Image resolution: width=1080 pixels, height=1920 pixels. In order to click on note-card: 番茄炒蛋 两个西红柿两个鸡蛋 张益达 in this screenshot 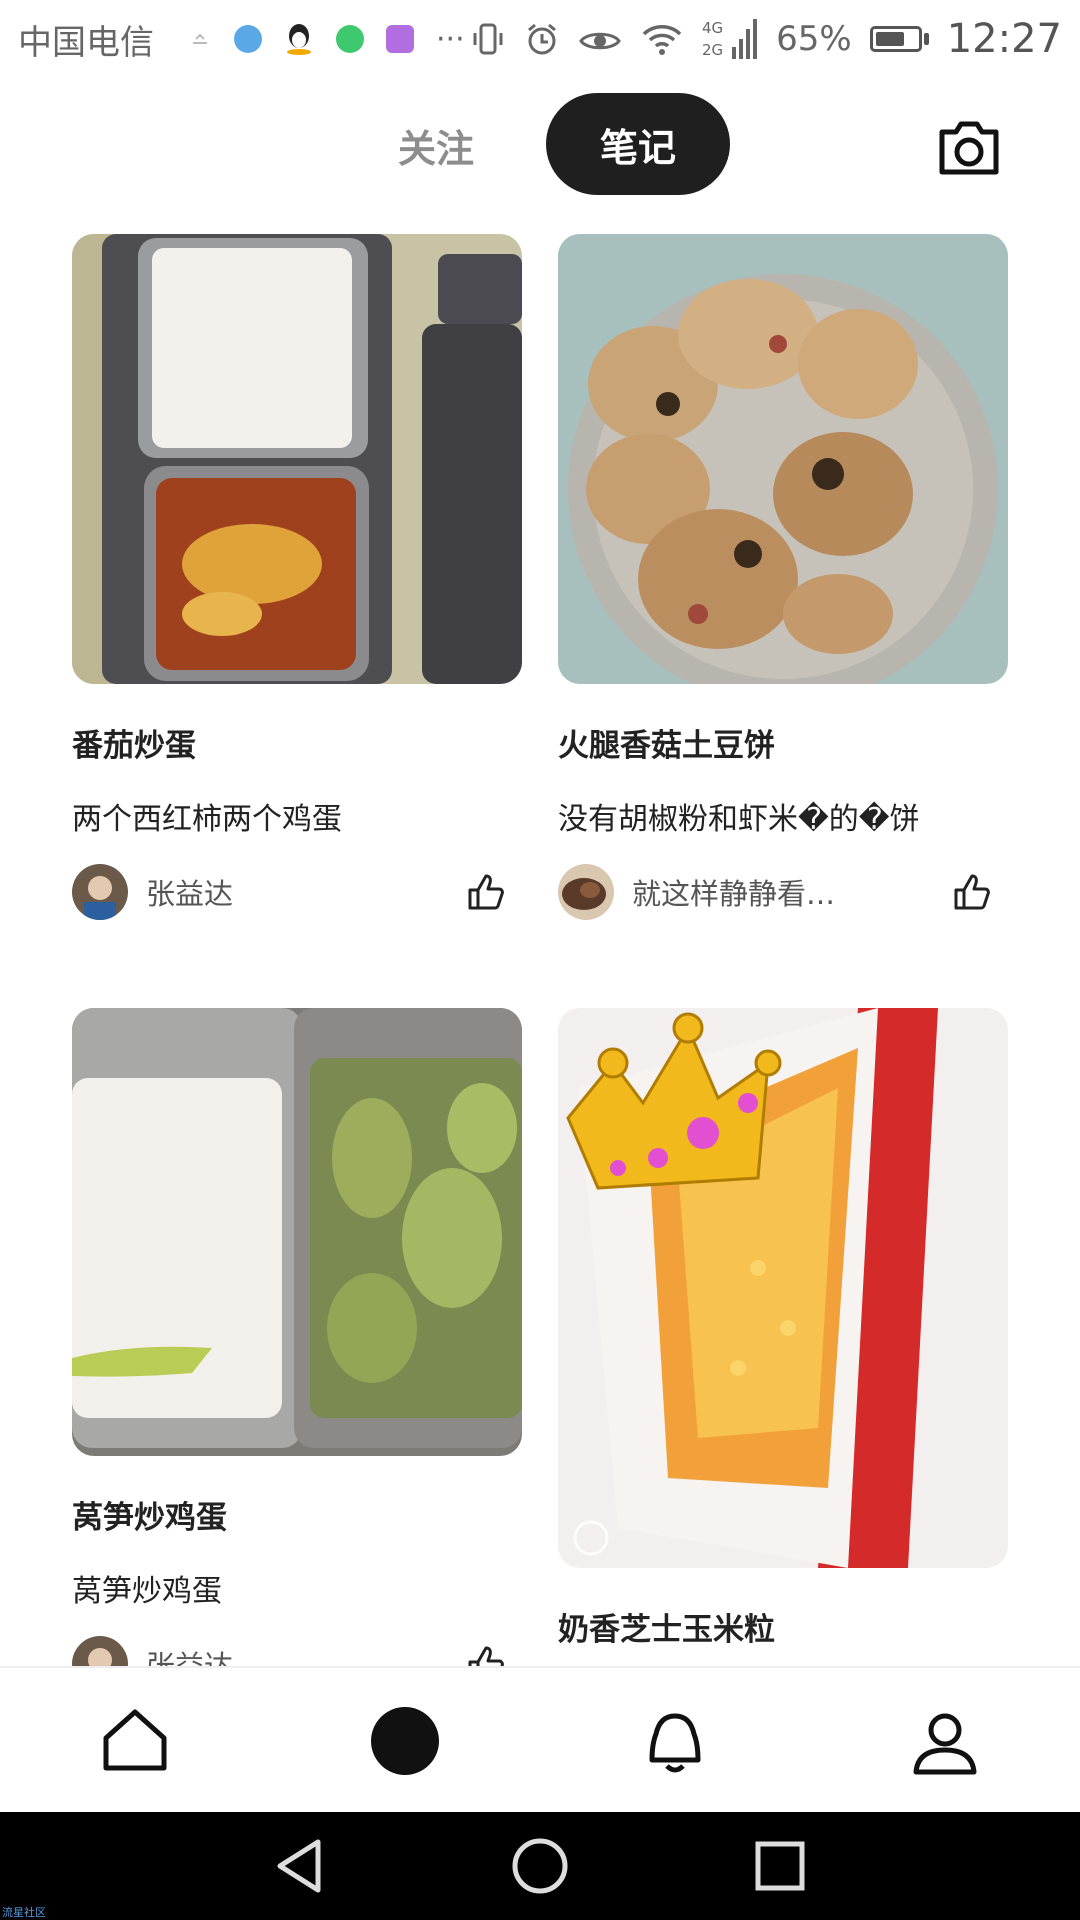, I will do `click(297, 578)`.